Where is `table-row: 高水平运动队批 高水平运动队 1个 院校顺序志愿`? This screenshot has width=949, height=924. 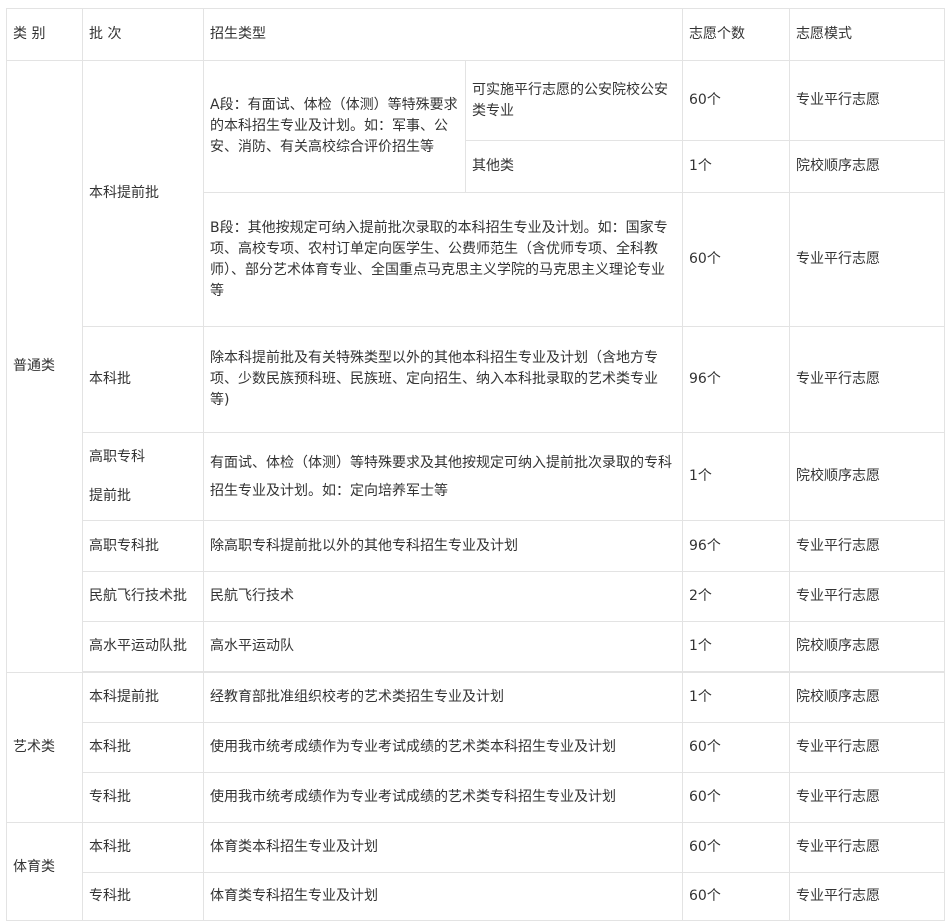
table-row: 高水平运动队批 高水平运动队 1个 院校顺序志愿 is located at coordinates (476, 646).